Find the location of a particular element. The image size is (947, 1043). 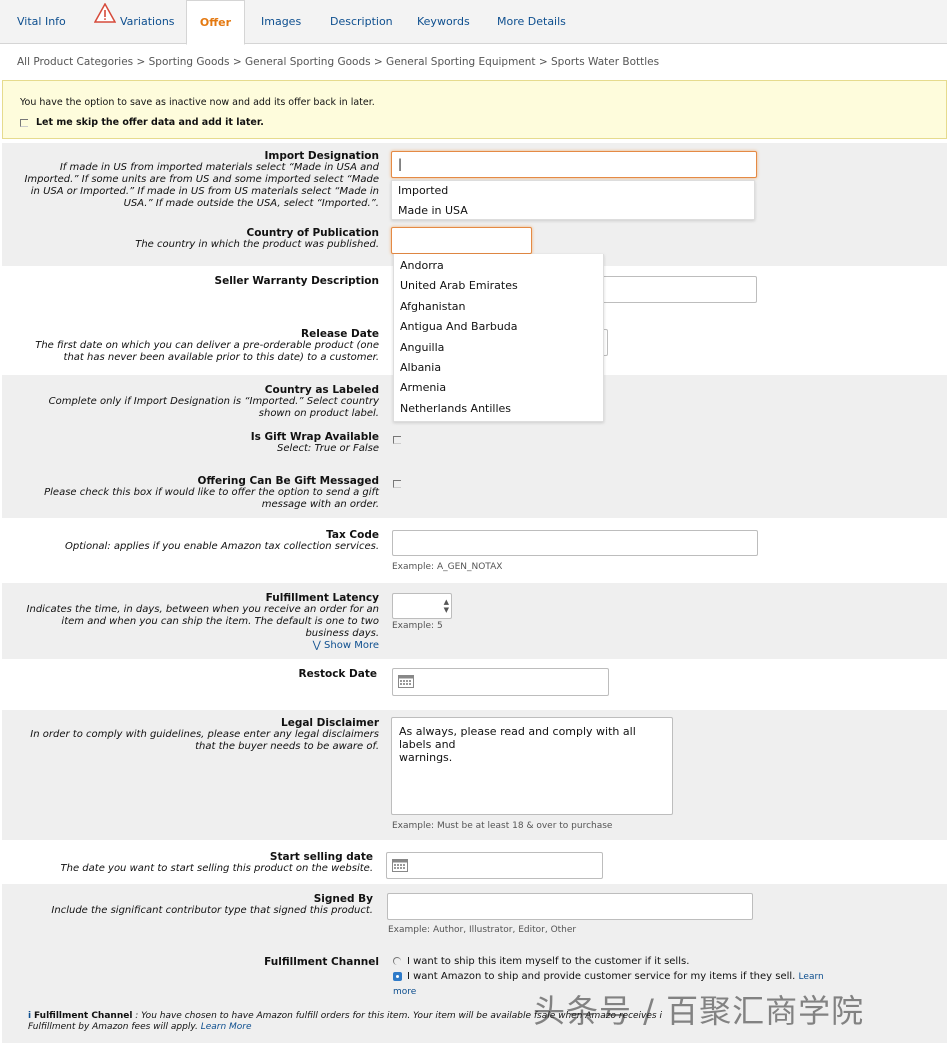

learn-more-link-2: Learn More is located at coordinates (226, 1027).